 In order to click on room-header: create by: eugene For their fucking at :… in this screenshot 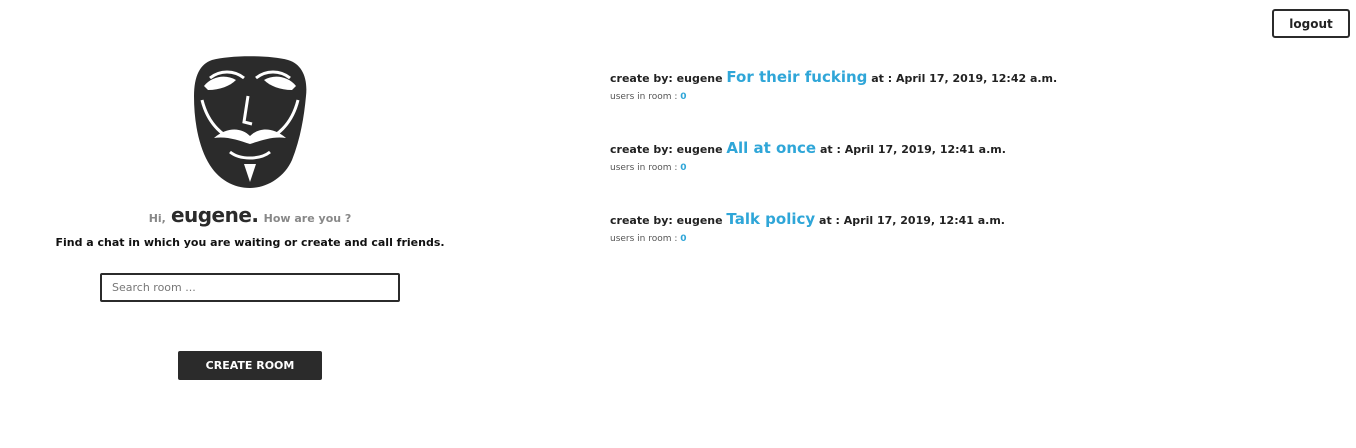, I will do `click(960, 78)`.